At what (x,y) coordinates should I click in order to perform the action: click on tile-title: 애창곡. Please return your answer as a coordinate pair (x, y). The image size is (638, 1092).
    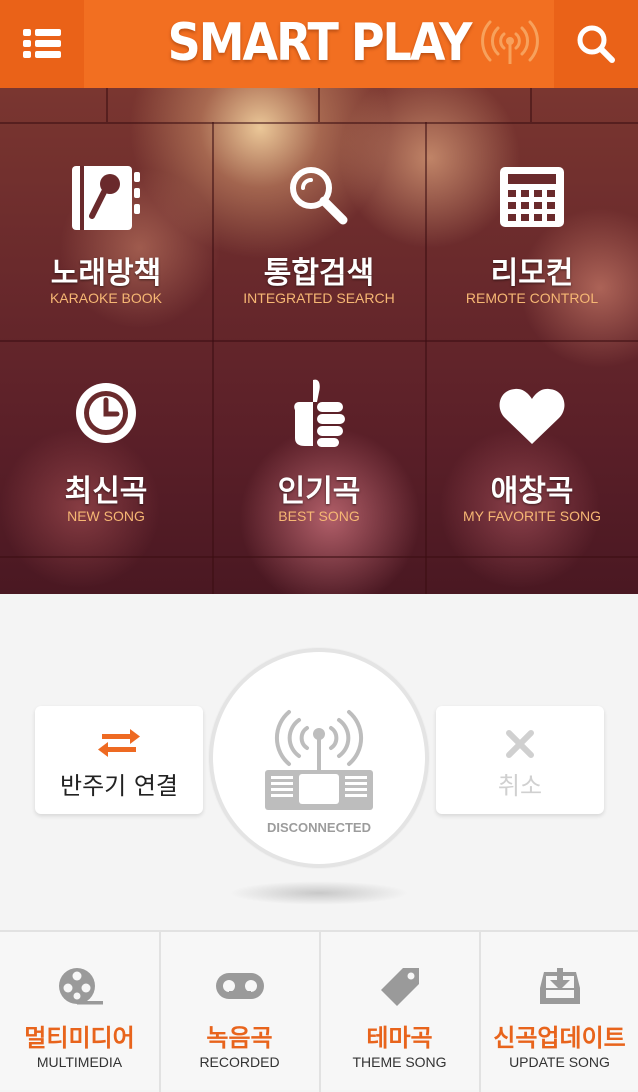
    Looking at the image, I should click on (532, 491).